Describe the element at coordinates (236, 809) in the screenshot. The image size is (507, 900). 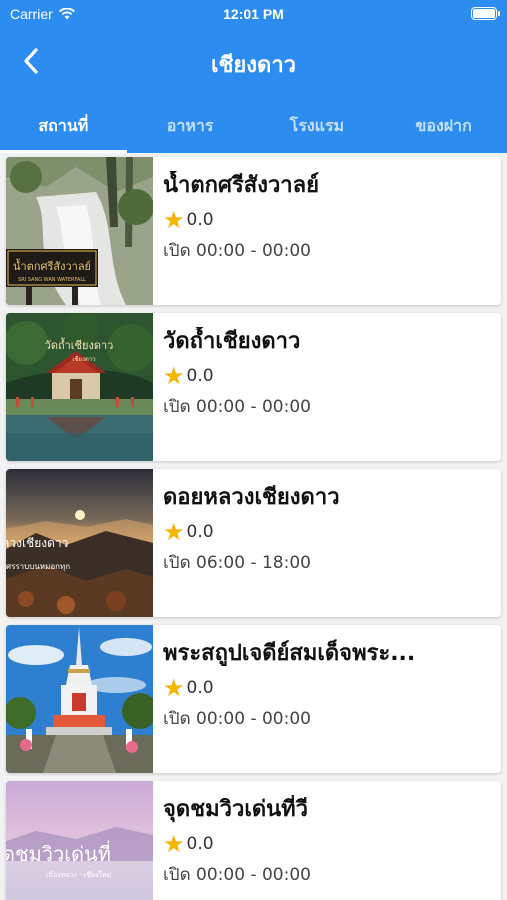
I see `place-name: จุดชมวิวเด่นที่วี` at that location.